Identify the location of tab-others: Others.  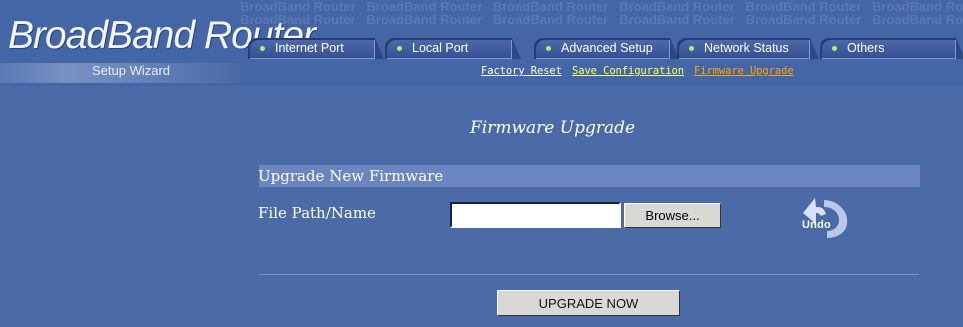
(888, 48).